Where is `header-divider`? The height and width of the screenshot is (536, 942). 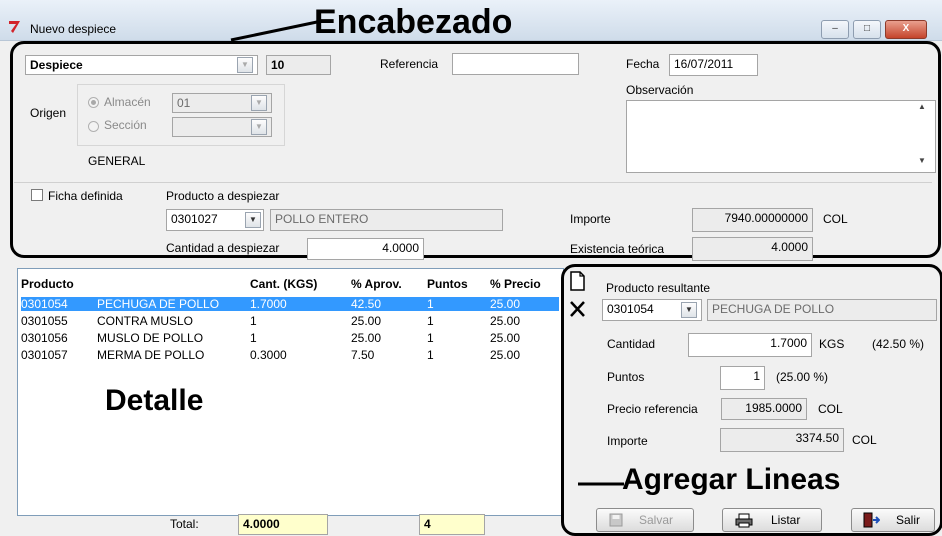
header-divider is located at coordinates (473, 182).